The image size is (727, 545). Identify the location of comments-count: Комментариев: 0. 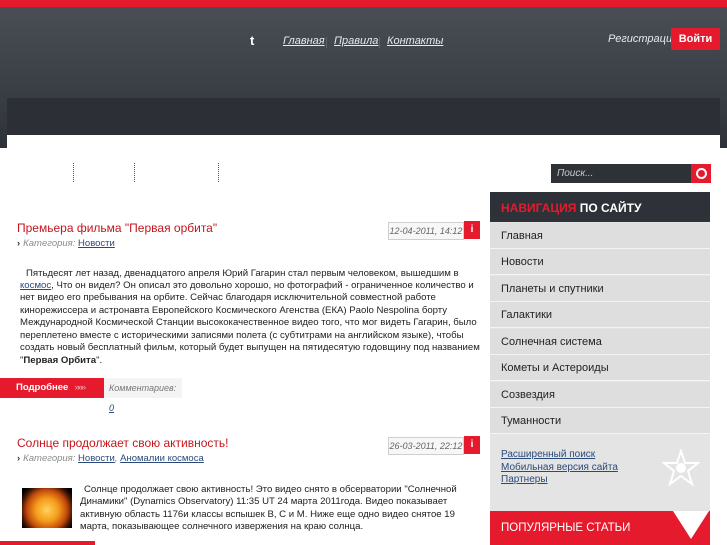
(143, 395).